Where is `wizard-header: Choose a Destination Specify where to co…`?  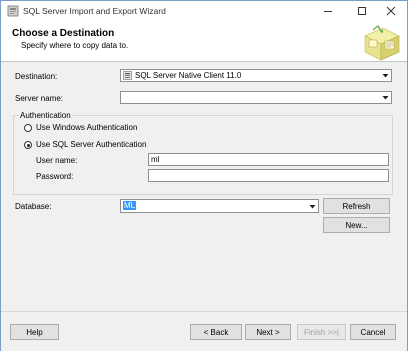 wizard-header: Choose a Destination Specify where to co… is located at coordinates (204, 42).